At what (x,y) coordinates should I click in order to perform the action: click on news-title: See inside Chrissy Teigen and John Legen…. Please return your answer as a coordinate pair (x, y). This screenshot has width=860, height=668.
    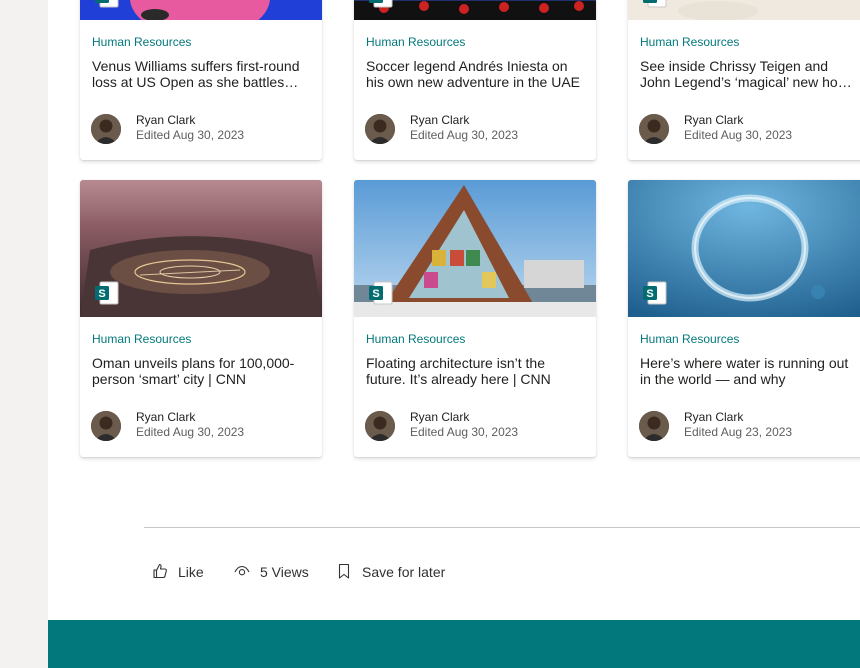
    Looking at the image, I should click on (750, 74).